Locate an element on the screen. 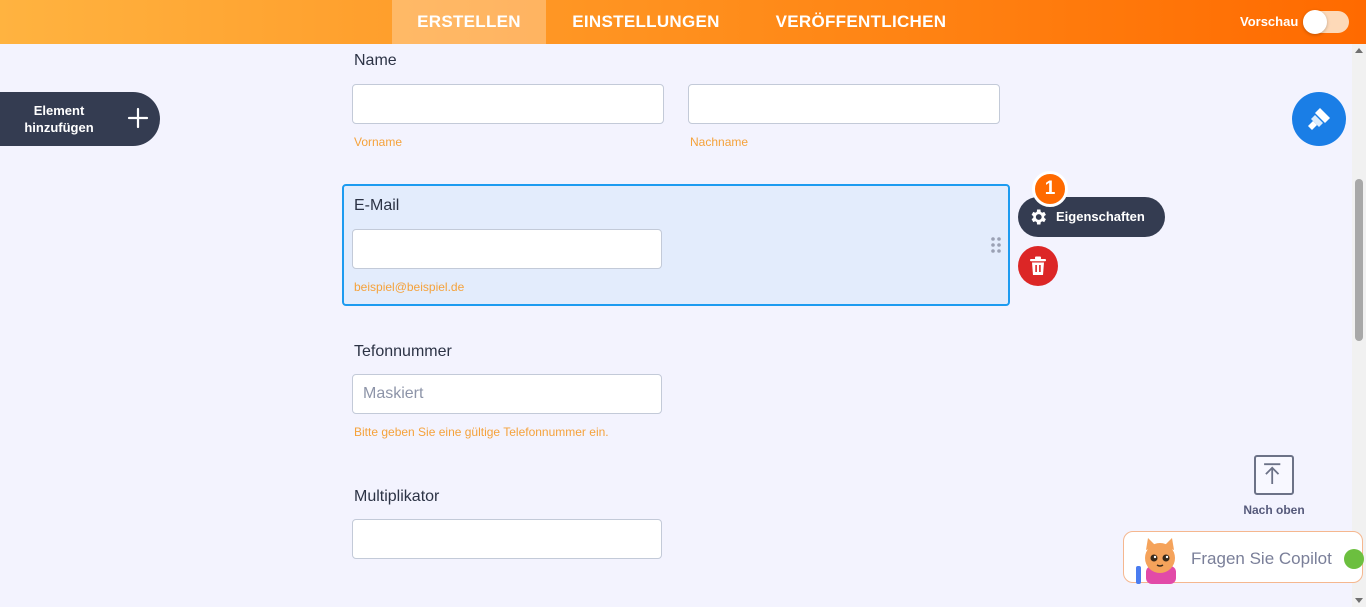 Image resolution: width=1366 pixels, height=607 pixels. arrow-up-icon is located at coordinates (1272, 473).